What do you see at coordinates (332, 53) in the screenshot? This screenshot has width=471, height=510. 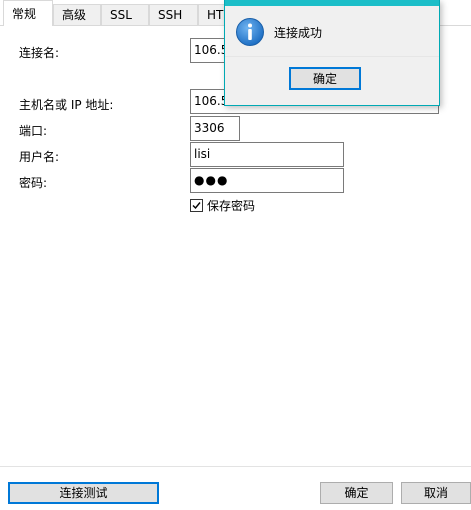 I see `success-dialog: 连接成功 确定` at bounding box center [332, 53].